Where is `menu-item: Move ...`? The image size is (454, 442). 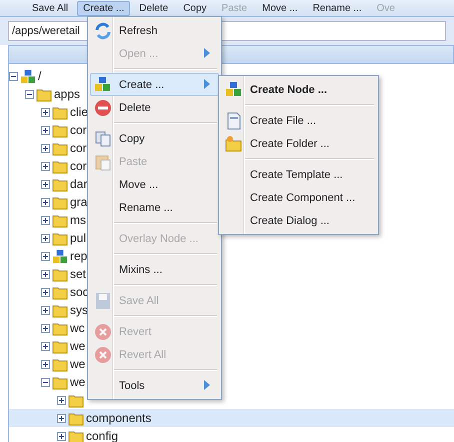 menu-item: Move ... is located at coordinates (154, 184).